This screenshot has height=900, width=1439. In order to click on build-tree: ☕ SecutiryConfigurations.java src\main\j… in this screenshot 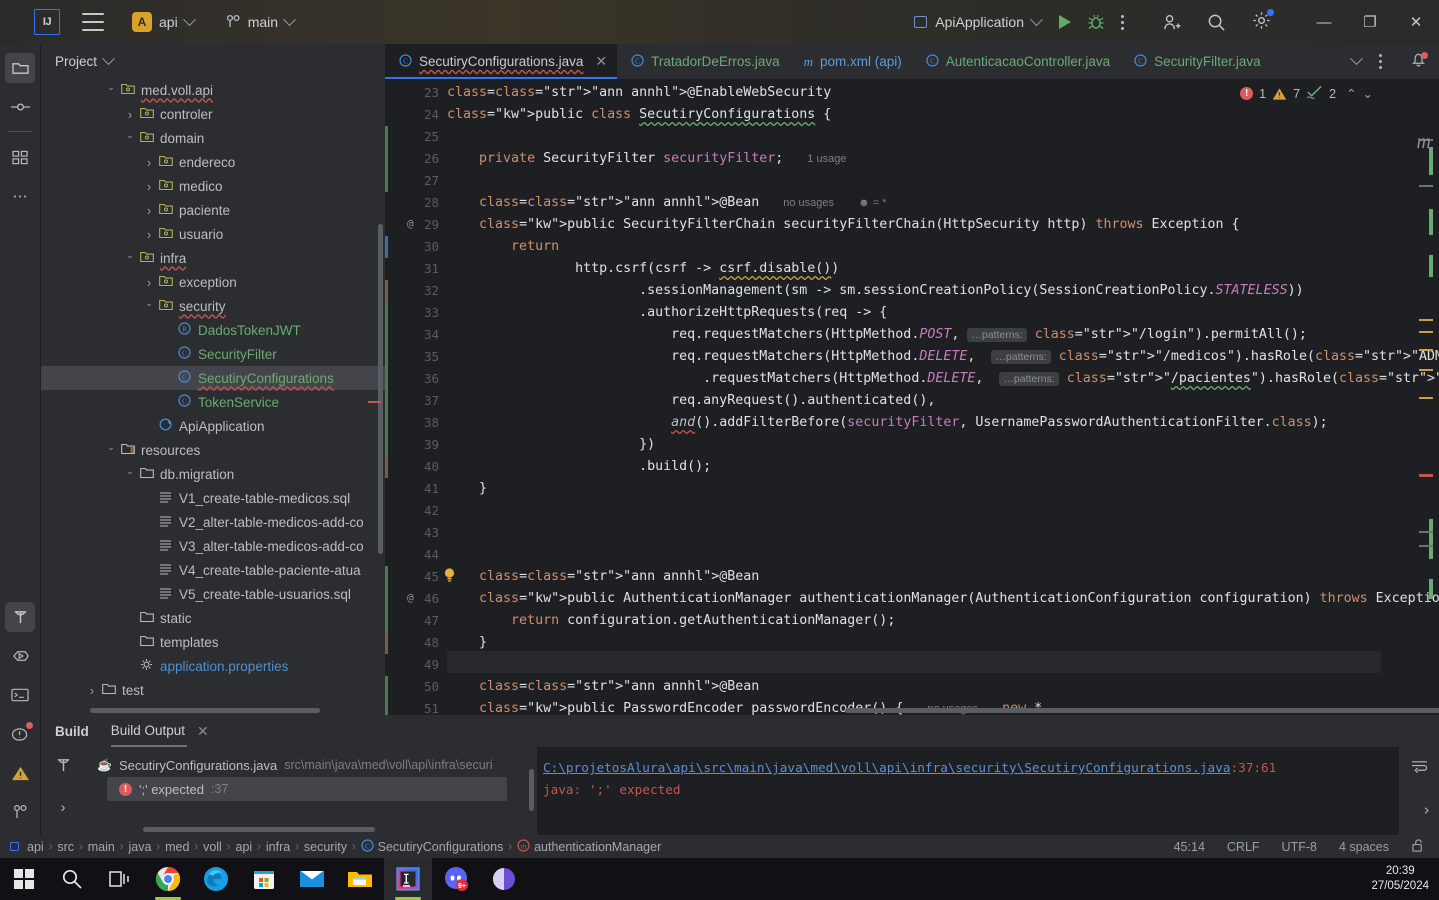, I will do `click(311, 791)`.